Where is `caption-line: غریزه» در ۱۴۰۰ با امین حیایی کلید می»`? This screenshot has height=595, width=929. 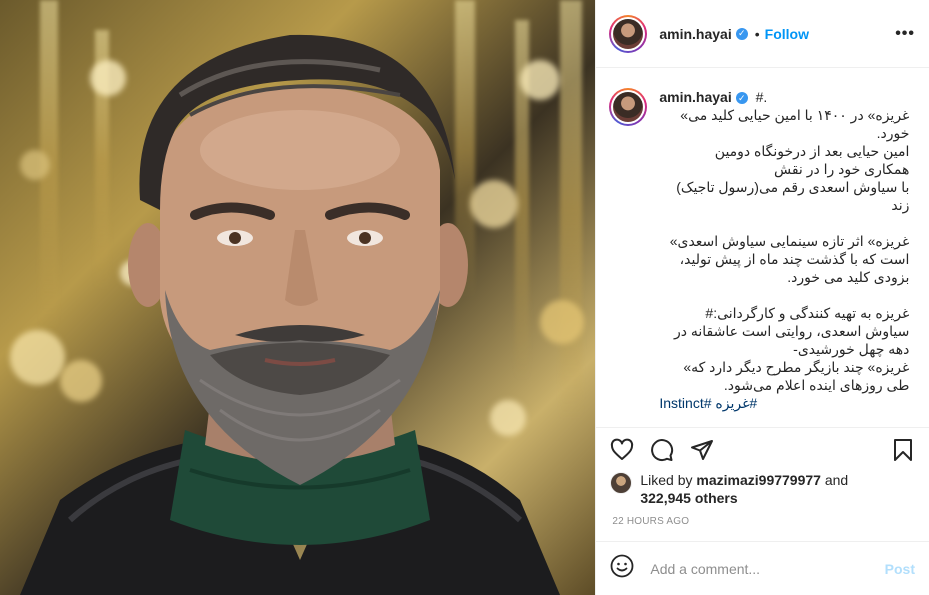 caption-line: غریزه» در ۱۴۰۰ با امین حیایی کلید می» is located at coordinates (795, 115).